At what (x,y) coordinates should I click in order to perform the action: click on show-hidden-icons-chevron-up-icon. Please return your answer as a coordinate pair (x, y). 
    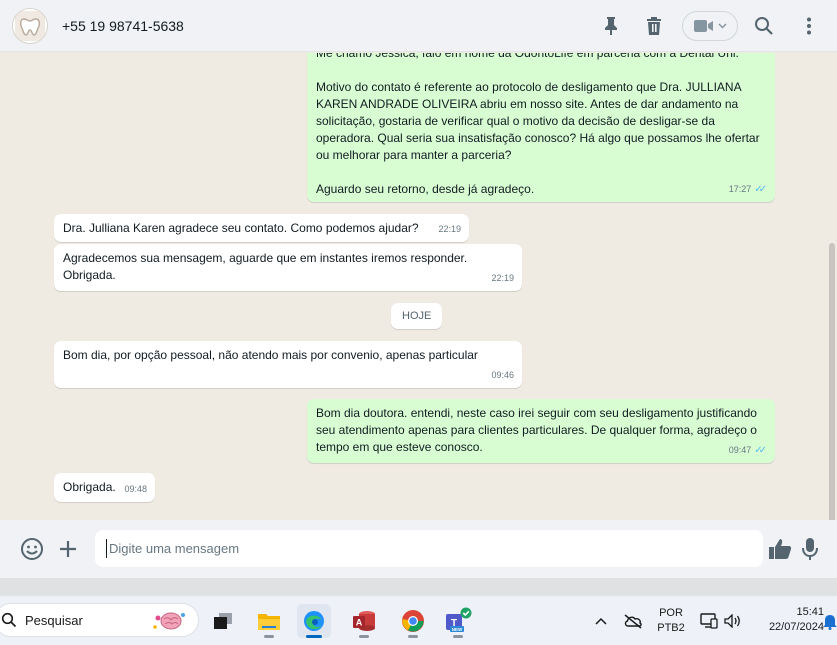
    Looking at the image, I should click on (601, 620).